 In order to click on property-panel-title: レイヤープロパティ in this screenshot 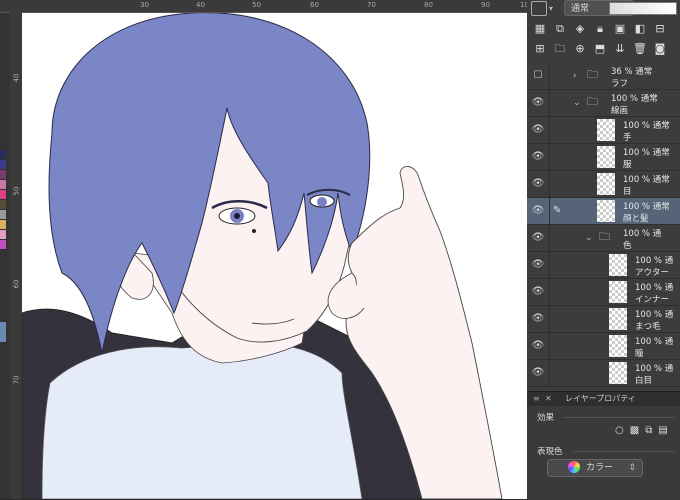, I will do `click(600, 398)`.